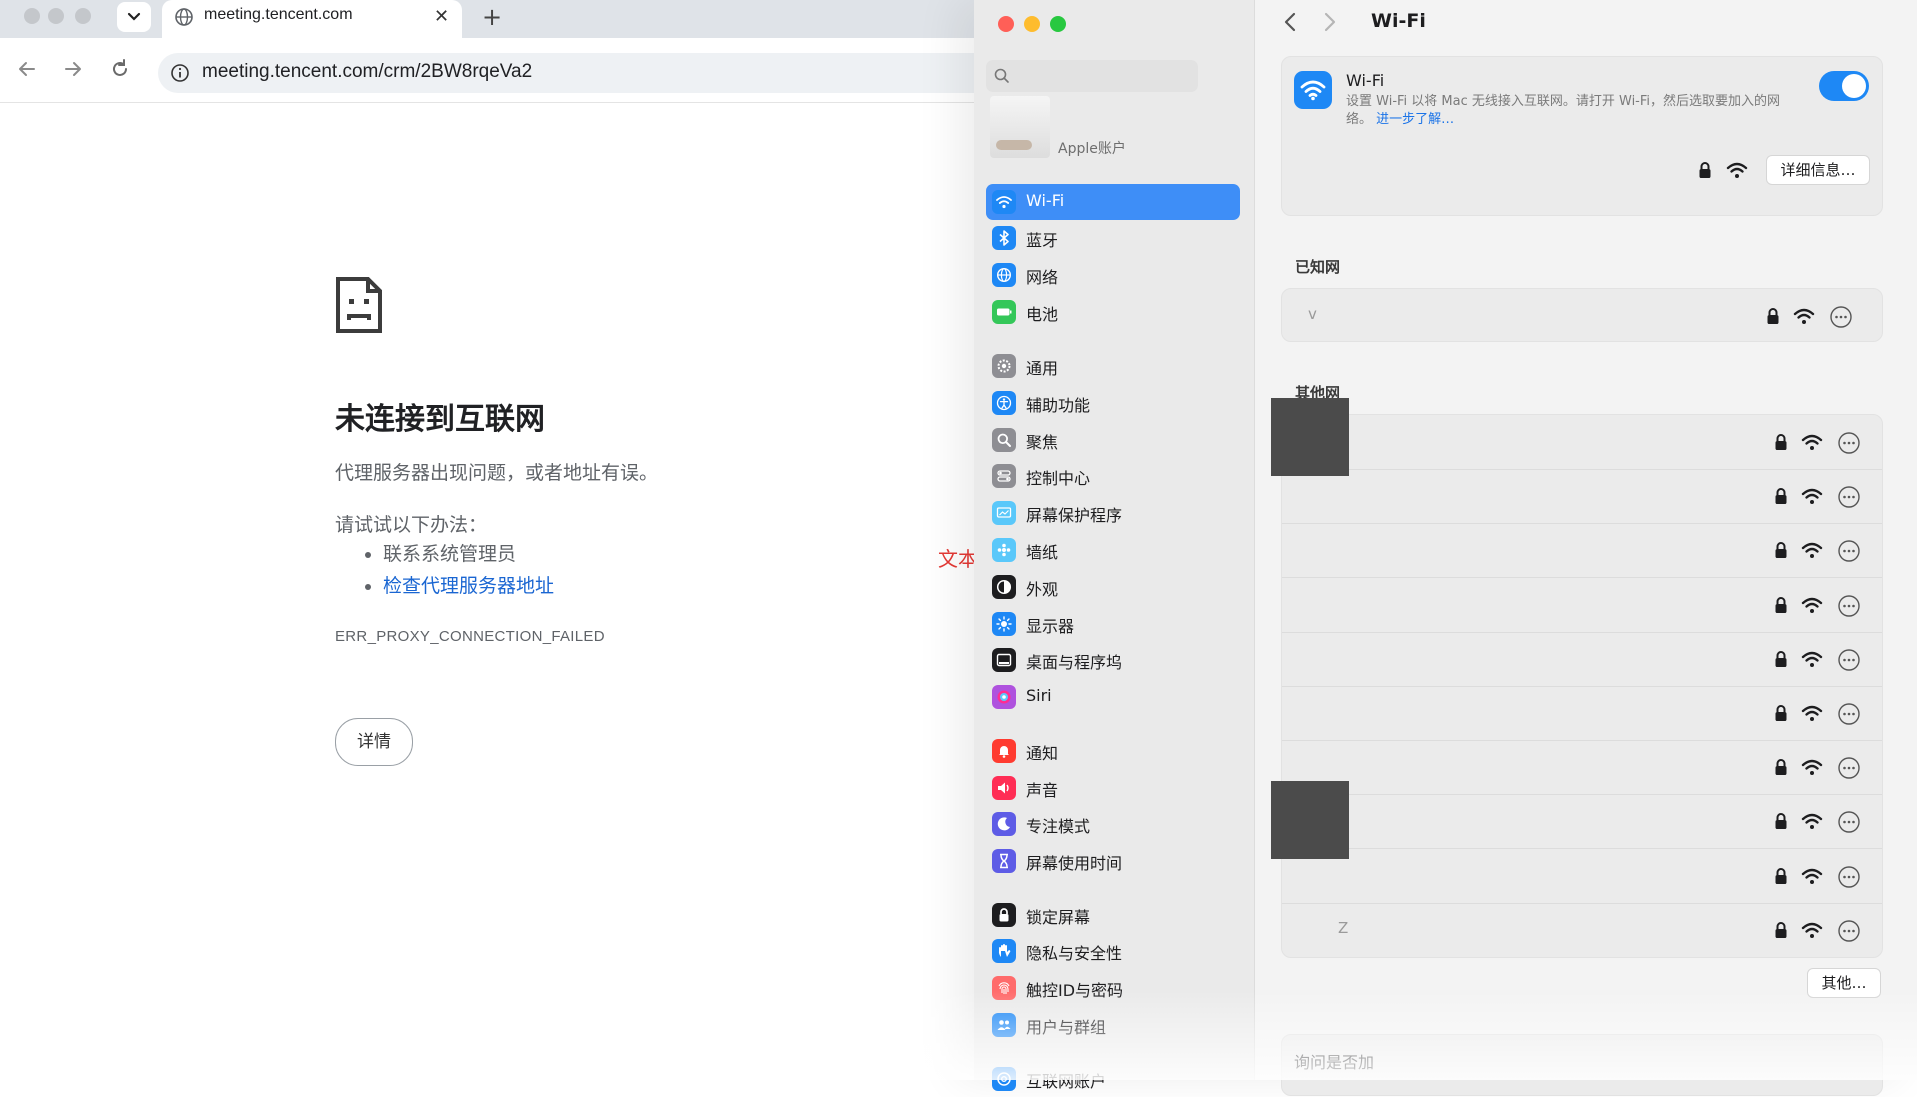 Image resolution: width=1917 pixels, height=1097 pixels. I want to click on check-proxy-link: 检查代理服务器地址, so click(468, 586).